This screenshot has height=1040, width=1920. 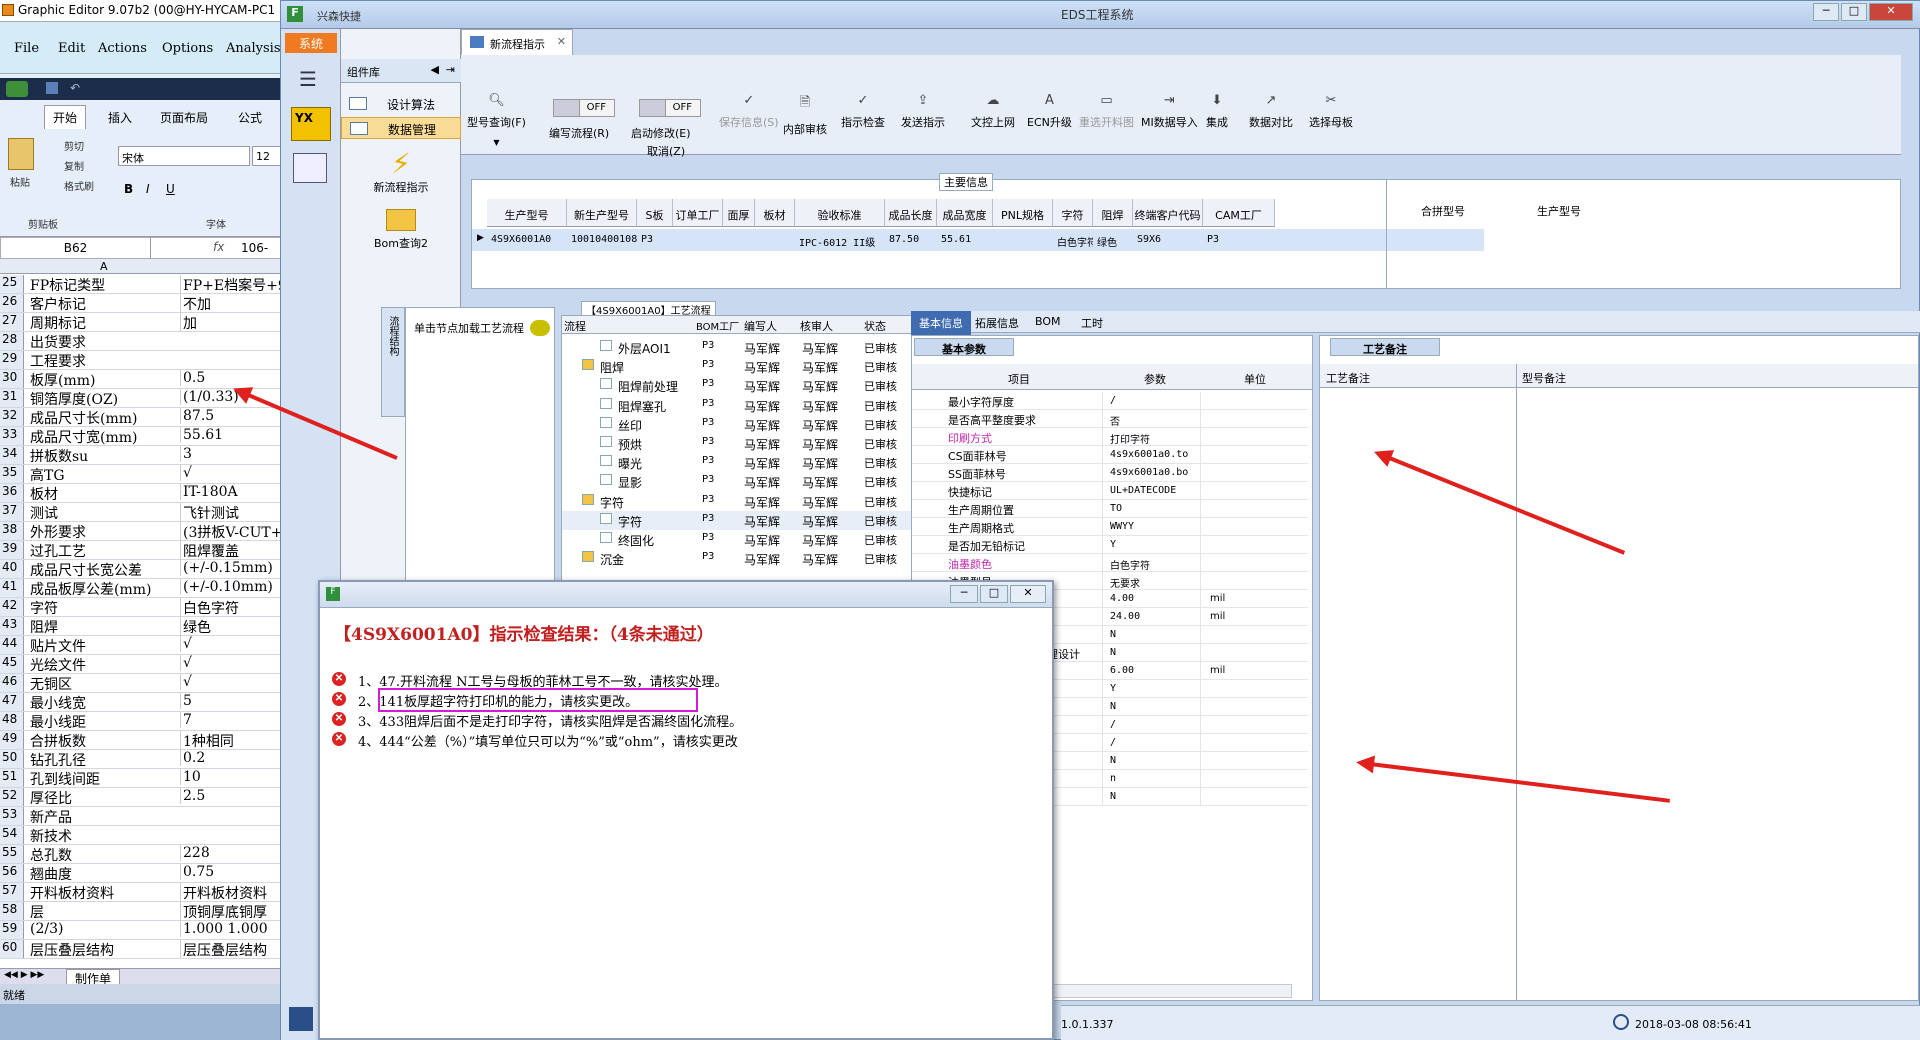 I want to click on system-tab: 系统, so click(x=311, y=43).